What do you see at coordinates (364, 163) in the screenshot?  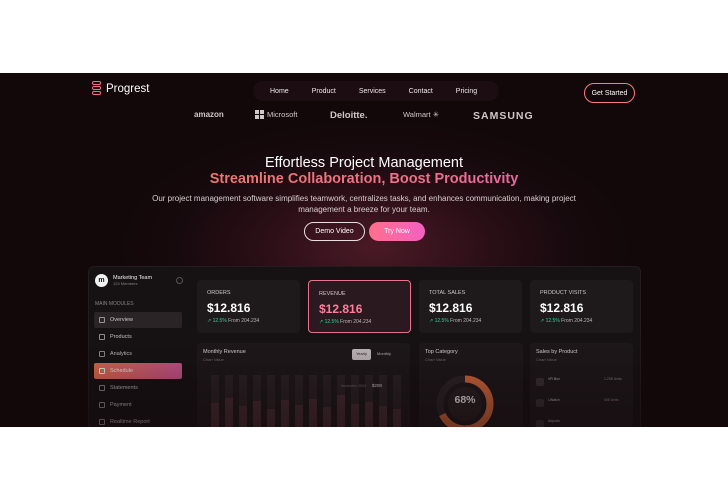 I see `hero-title: Effortless Project Management` at bounding box center [364, 163].